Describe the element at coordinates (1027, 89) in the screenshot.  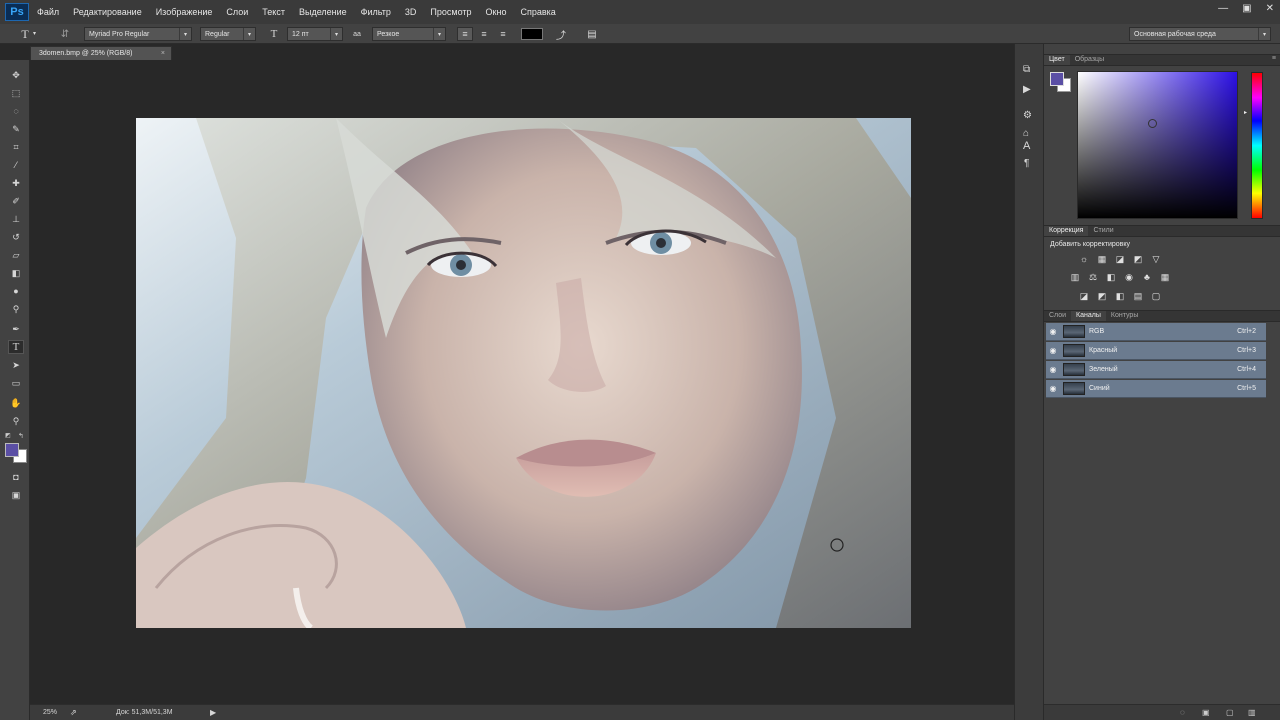
I see `actions-play-icon: ▶` at that location.